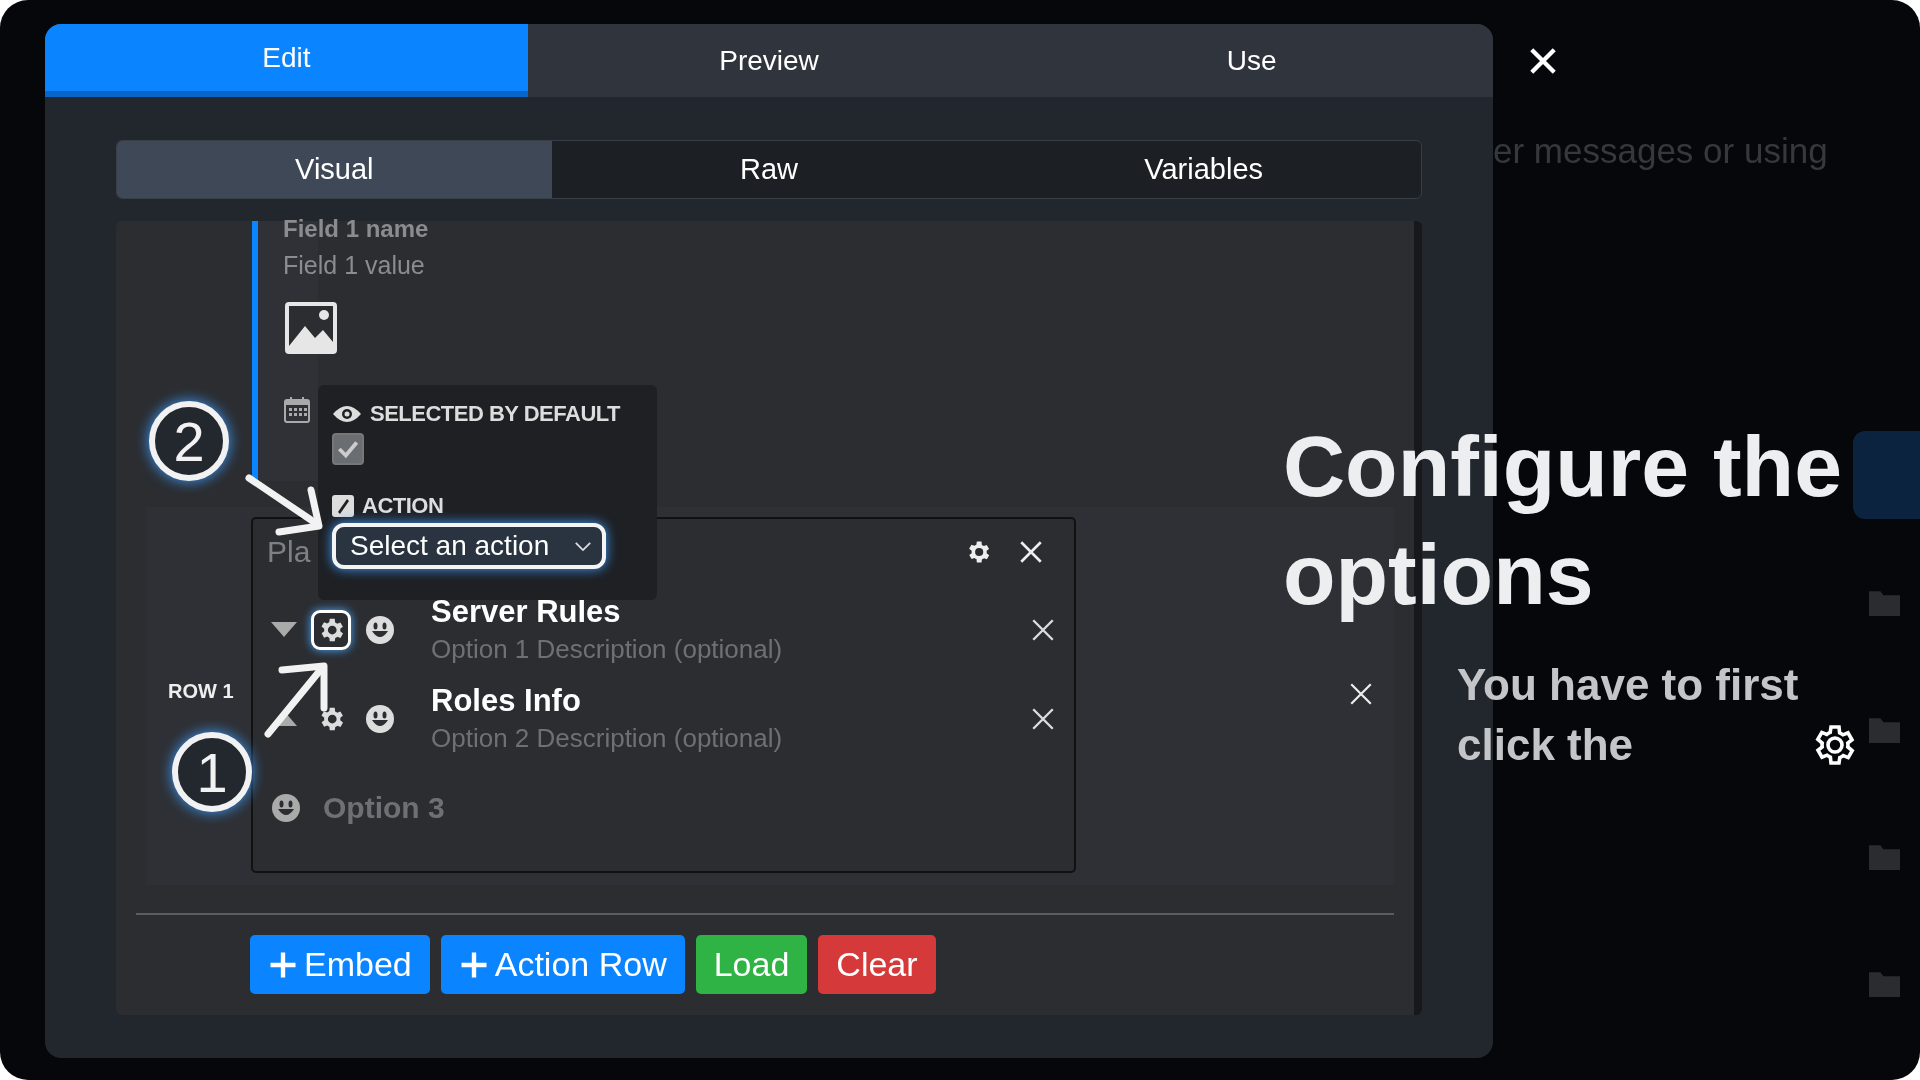  I want to click on option-label: Roles Info, so click(506, 701).